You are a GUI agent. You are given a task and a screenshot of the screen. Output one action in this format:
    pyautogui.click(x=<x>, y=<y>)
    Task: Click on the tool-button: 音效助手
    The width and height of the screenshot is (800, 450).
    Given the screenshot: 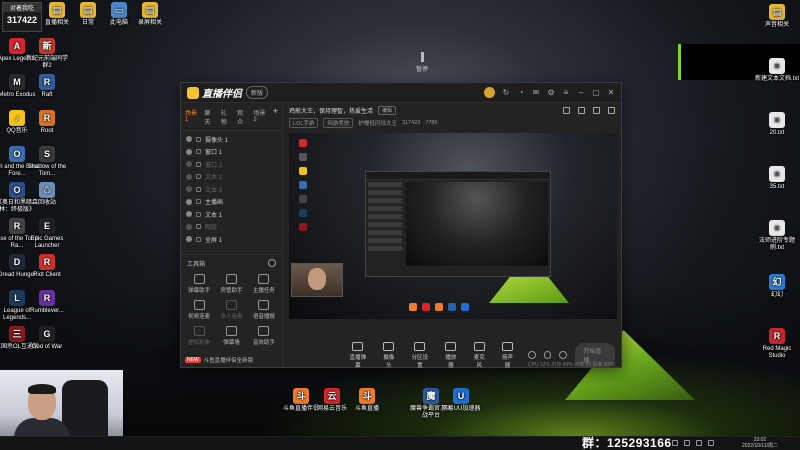 What is the action you would take?
    pyautogui.click(x=264, y=335)
    